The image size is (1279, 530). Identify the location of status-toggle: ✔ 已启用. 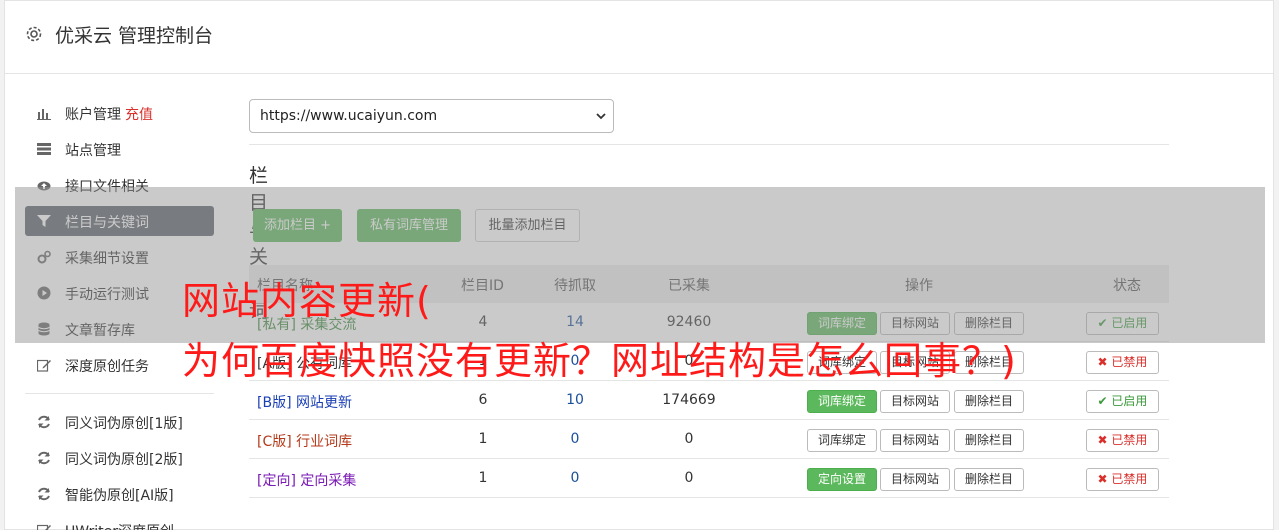
(1122, 401).